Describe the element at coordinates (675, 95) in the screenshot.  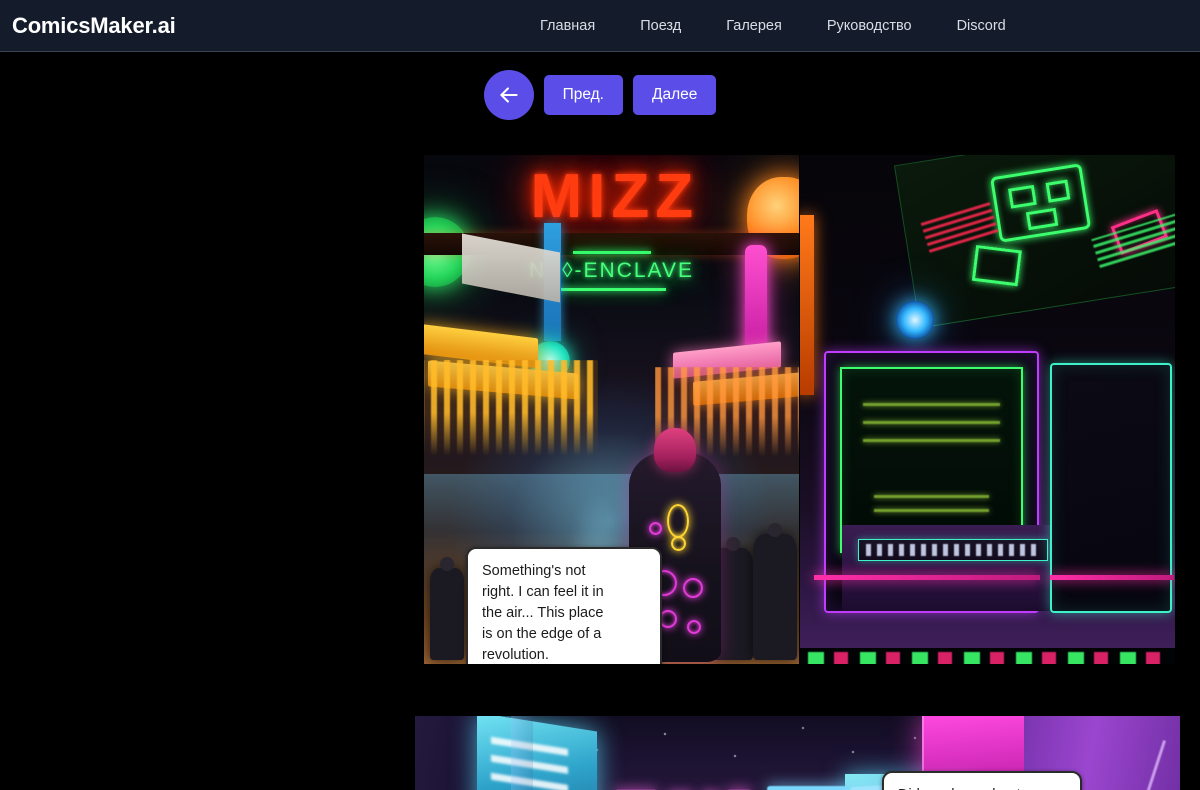
I see `next-page-button: Далее` at that location.